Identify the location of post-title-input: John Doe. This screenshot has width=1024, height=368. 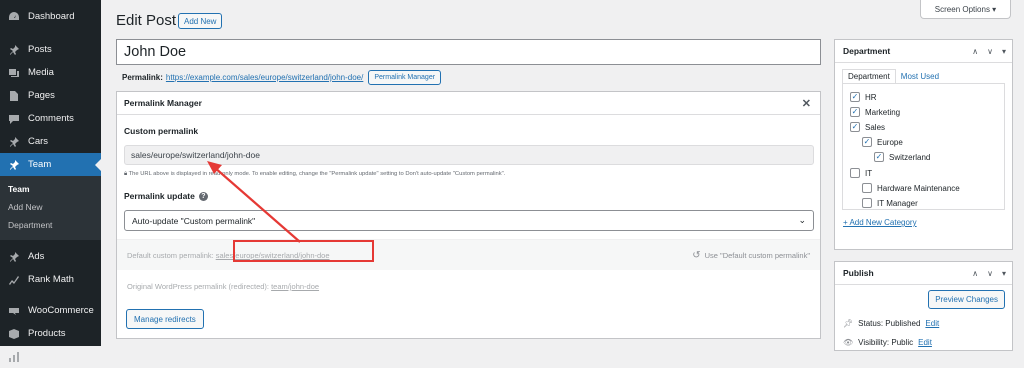
(468, 52).